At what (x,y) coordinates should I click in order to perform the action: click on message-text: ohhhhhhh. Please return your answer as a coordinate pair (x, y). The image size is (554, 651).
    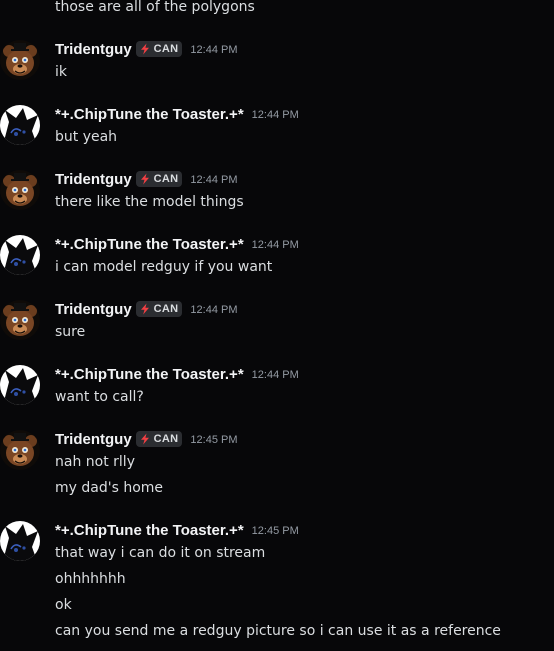
    Looking at the image, I should click on (90, 579).